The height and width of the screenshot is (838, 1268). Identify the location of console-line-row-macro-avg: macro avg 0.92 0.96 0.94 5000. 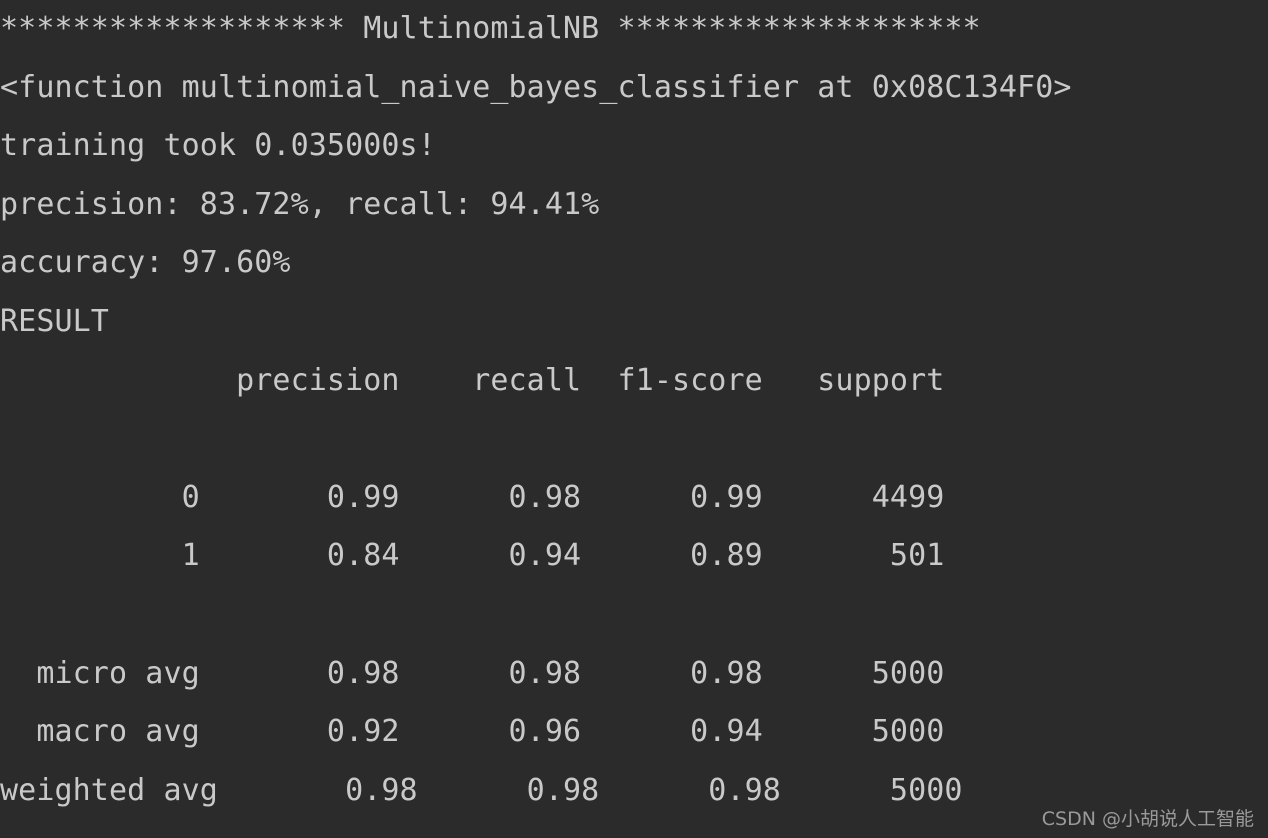
(472, 732).